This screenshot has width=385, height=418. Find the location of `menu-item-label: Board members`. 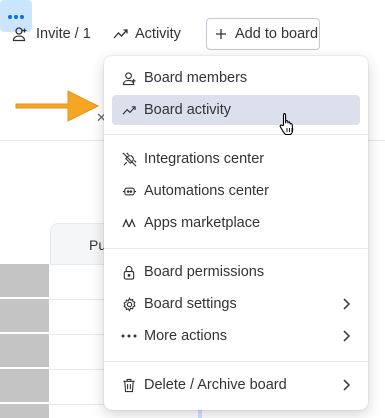

menu-item-label: Board members is located at coordinates (196, 78).